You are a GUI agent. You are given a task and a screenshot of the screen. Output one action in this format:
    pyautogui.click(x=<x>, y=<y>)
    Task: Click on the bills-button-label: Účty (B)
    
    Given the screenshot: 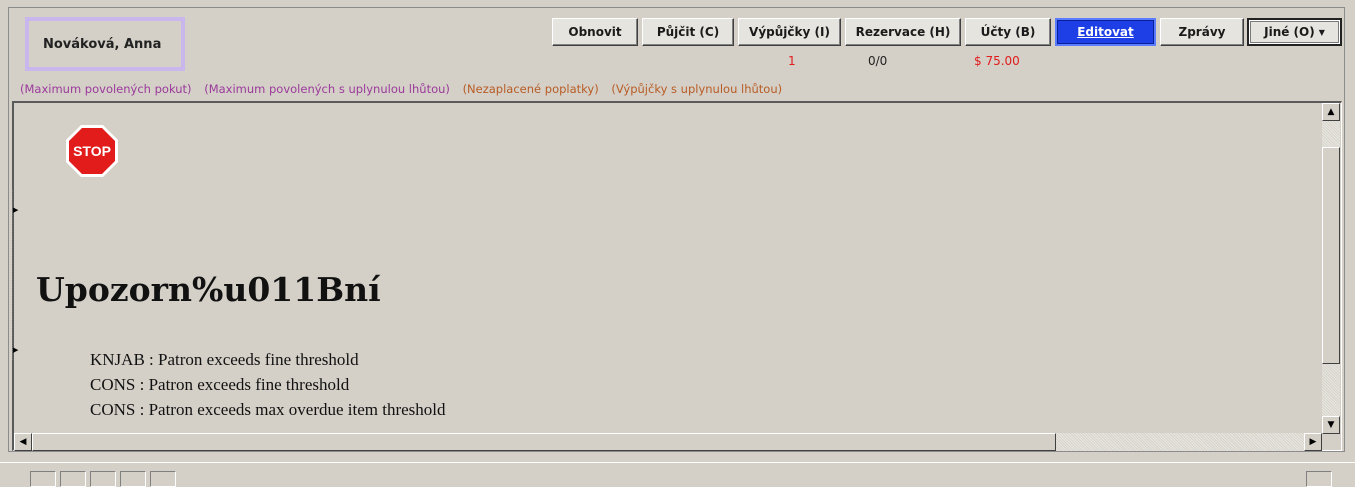 What is the action you would take?
    pyautogui.click(x=1008, y=32)
    